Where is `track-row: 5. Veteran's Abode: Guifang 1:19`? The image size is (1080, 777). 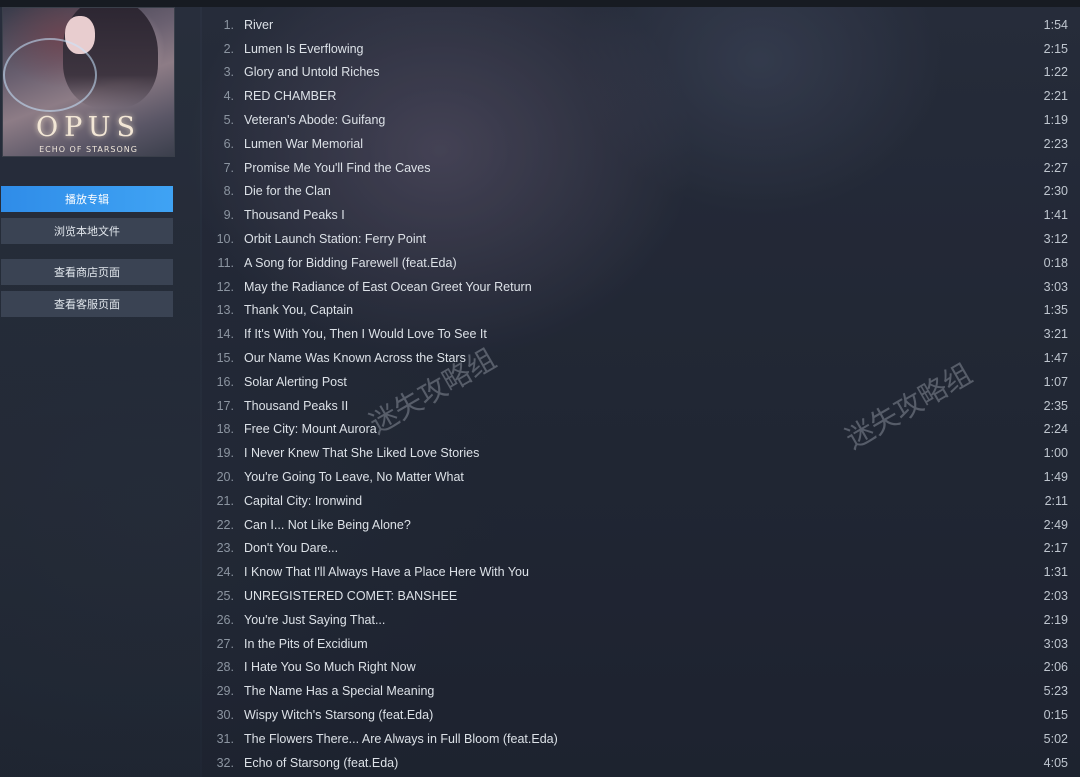 track-row: 5. Veteran's Abode: Guifang 1:19 is located at coordinates (641, 120).